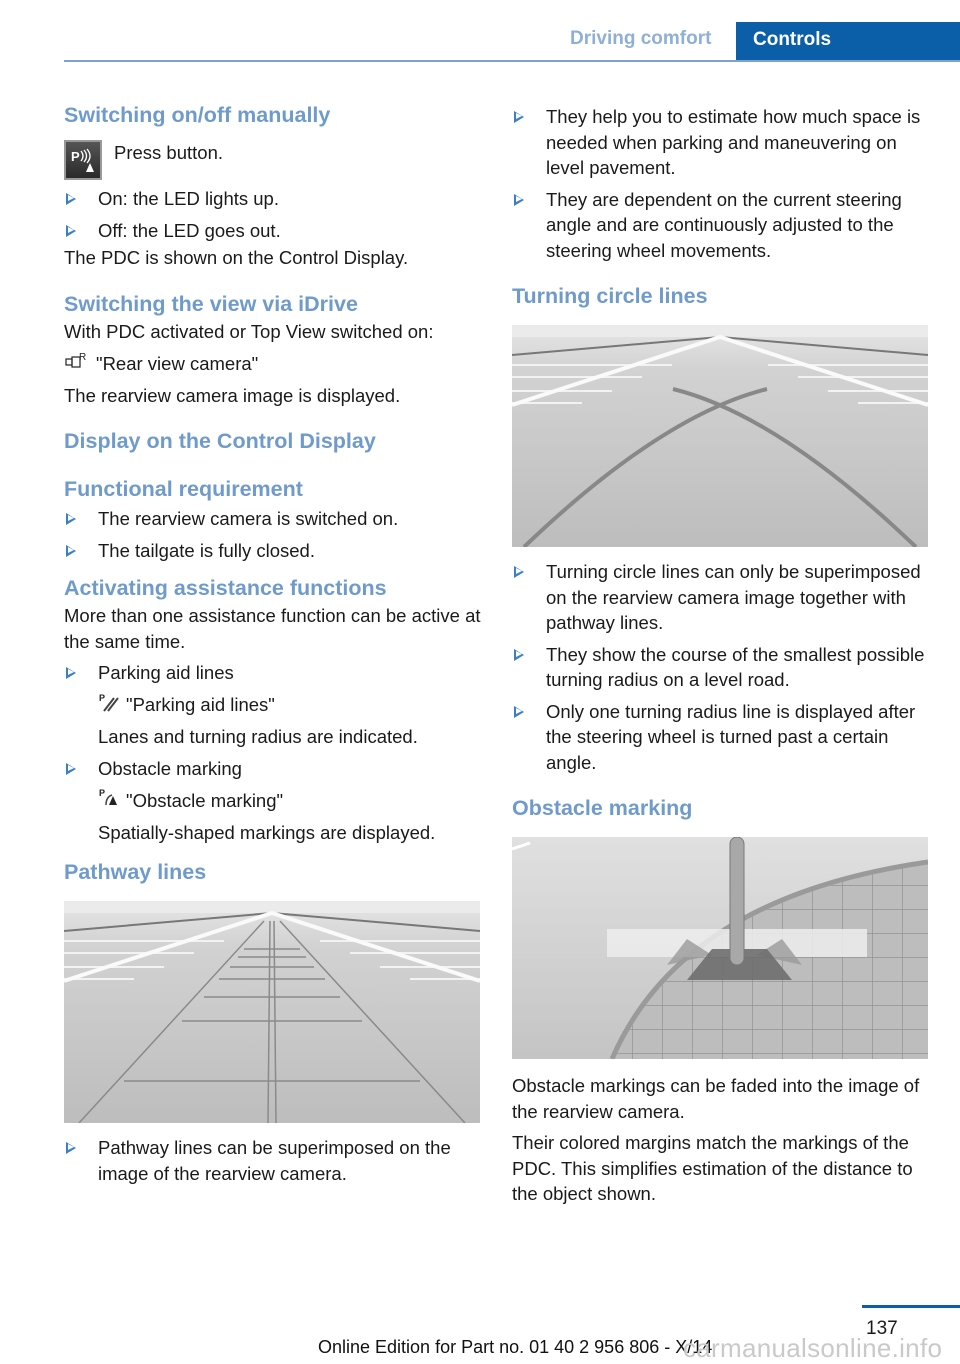 The height and width of the screenshot is (1364, 960). Describe the element at coordinates (848, 42) in the screenshot. I see `header-chapter-tab: Controls` at that location.